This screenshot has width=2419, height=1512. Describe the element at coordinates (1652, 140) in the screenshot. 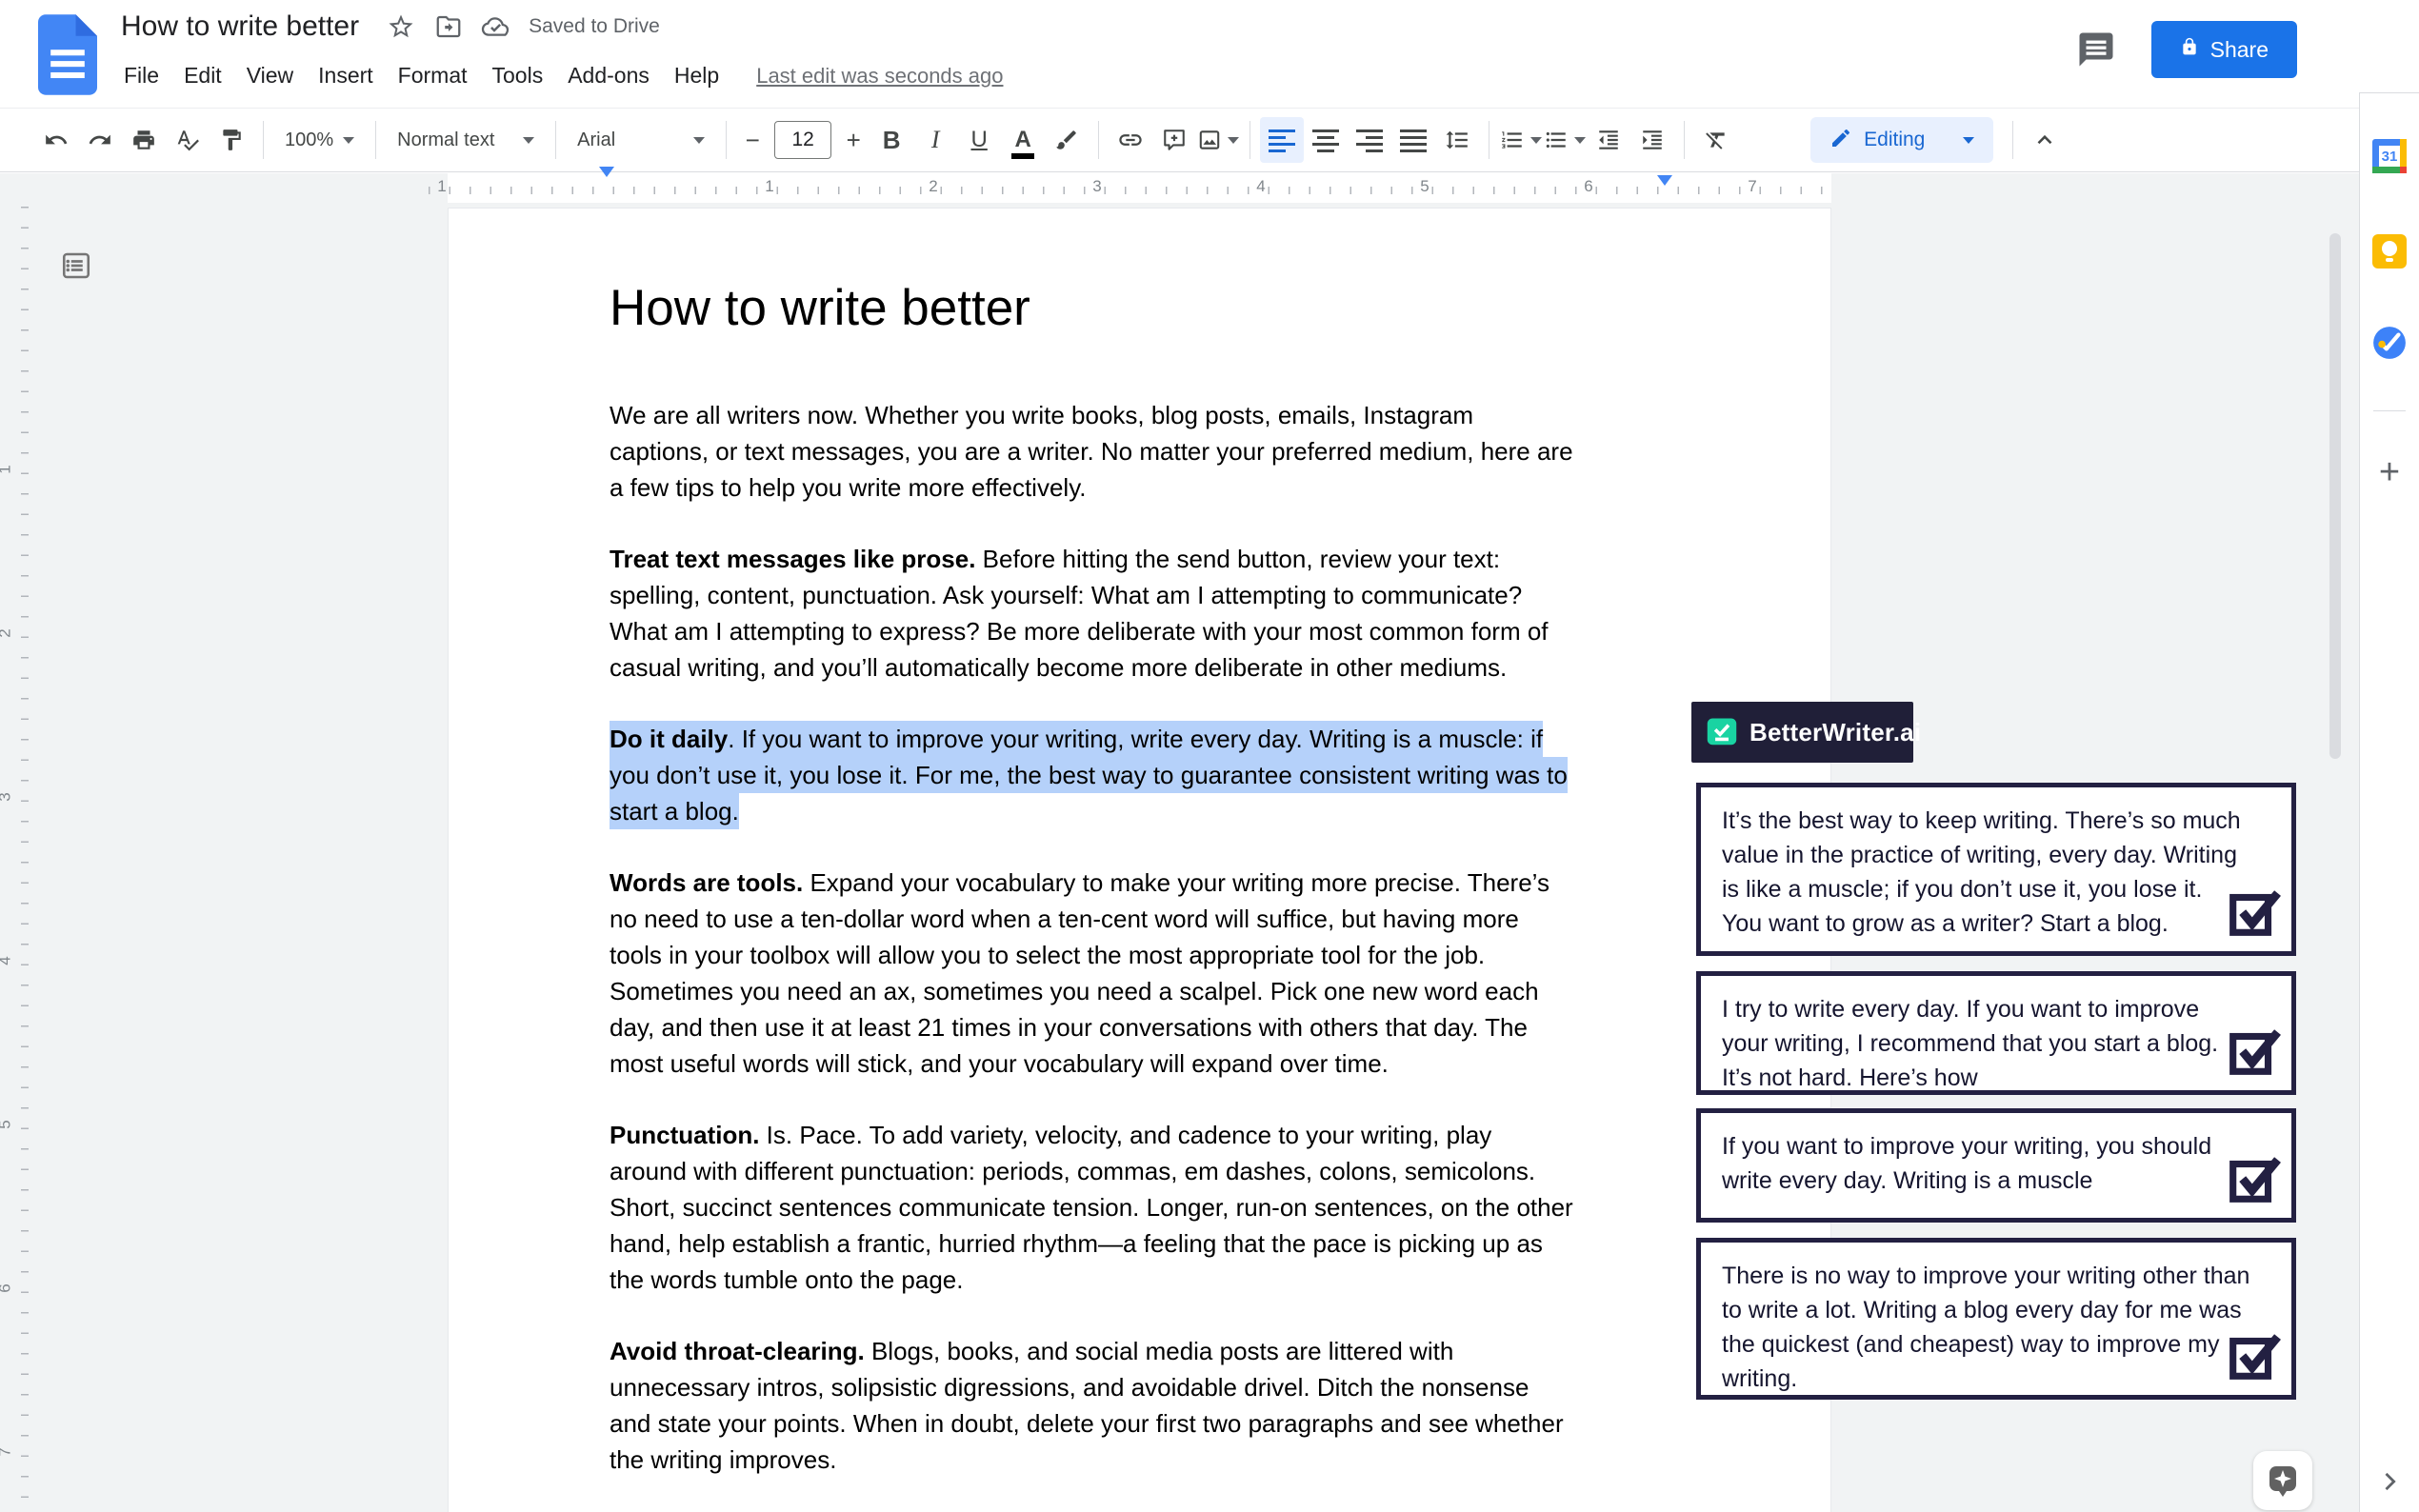

I see `increase-indent-icon` at that location.